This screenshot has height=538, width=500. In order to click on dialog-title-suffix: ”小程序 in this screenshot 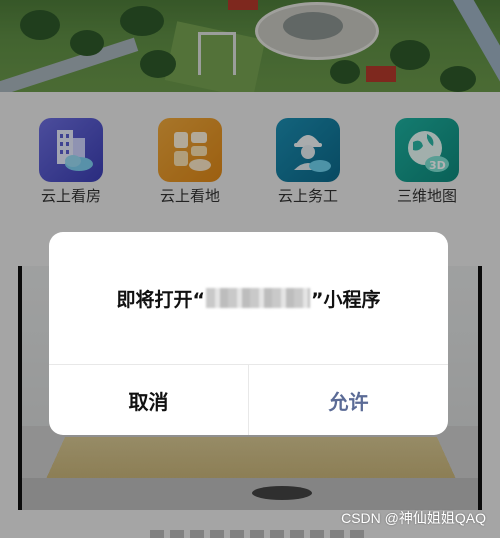, I will do `click(346, 299)`.